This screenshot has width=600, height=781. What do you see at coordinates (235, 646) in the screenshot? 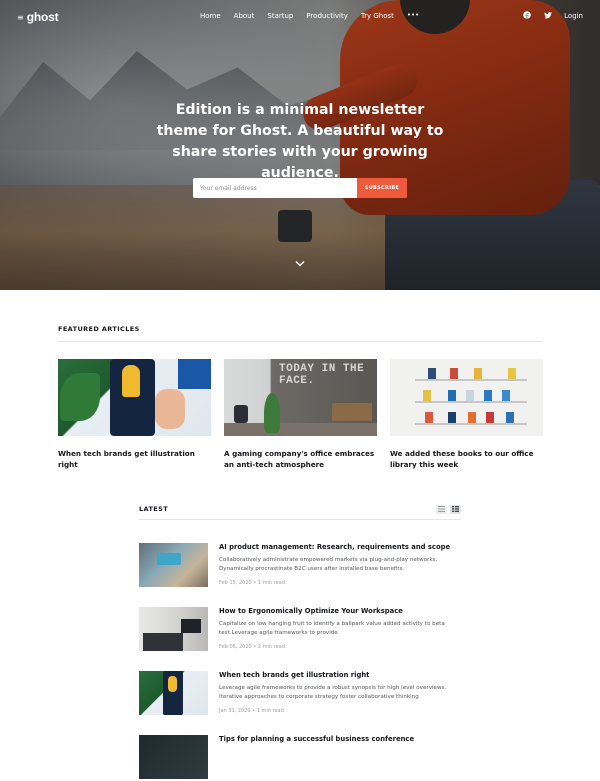
I see `post-date: Feb 06, 2020` at bounding box center [235, 646].